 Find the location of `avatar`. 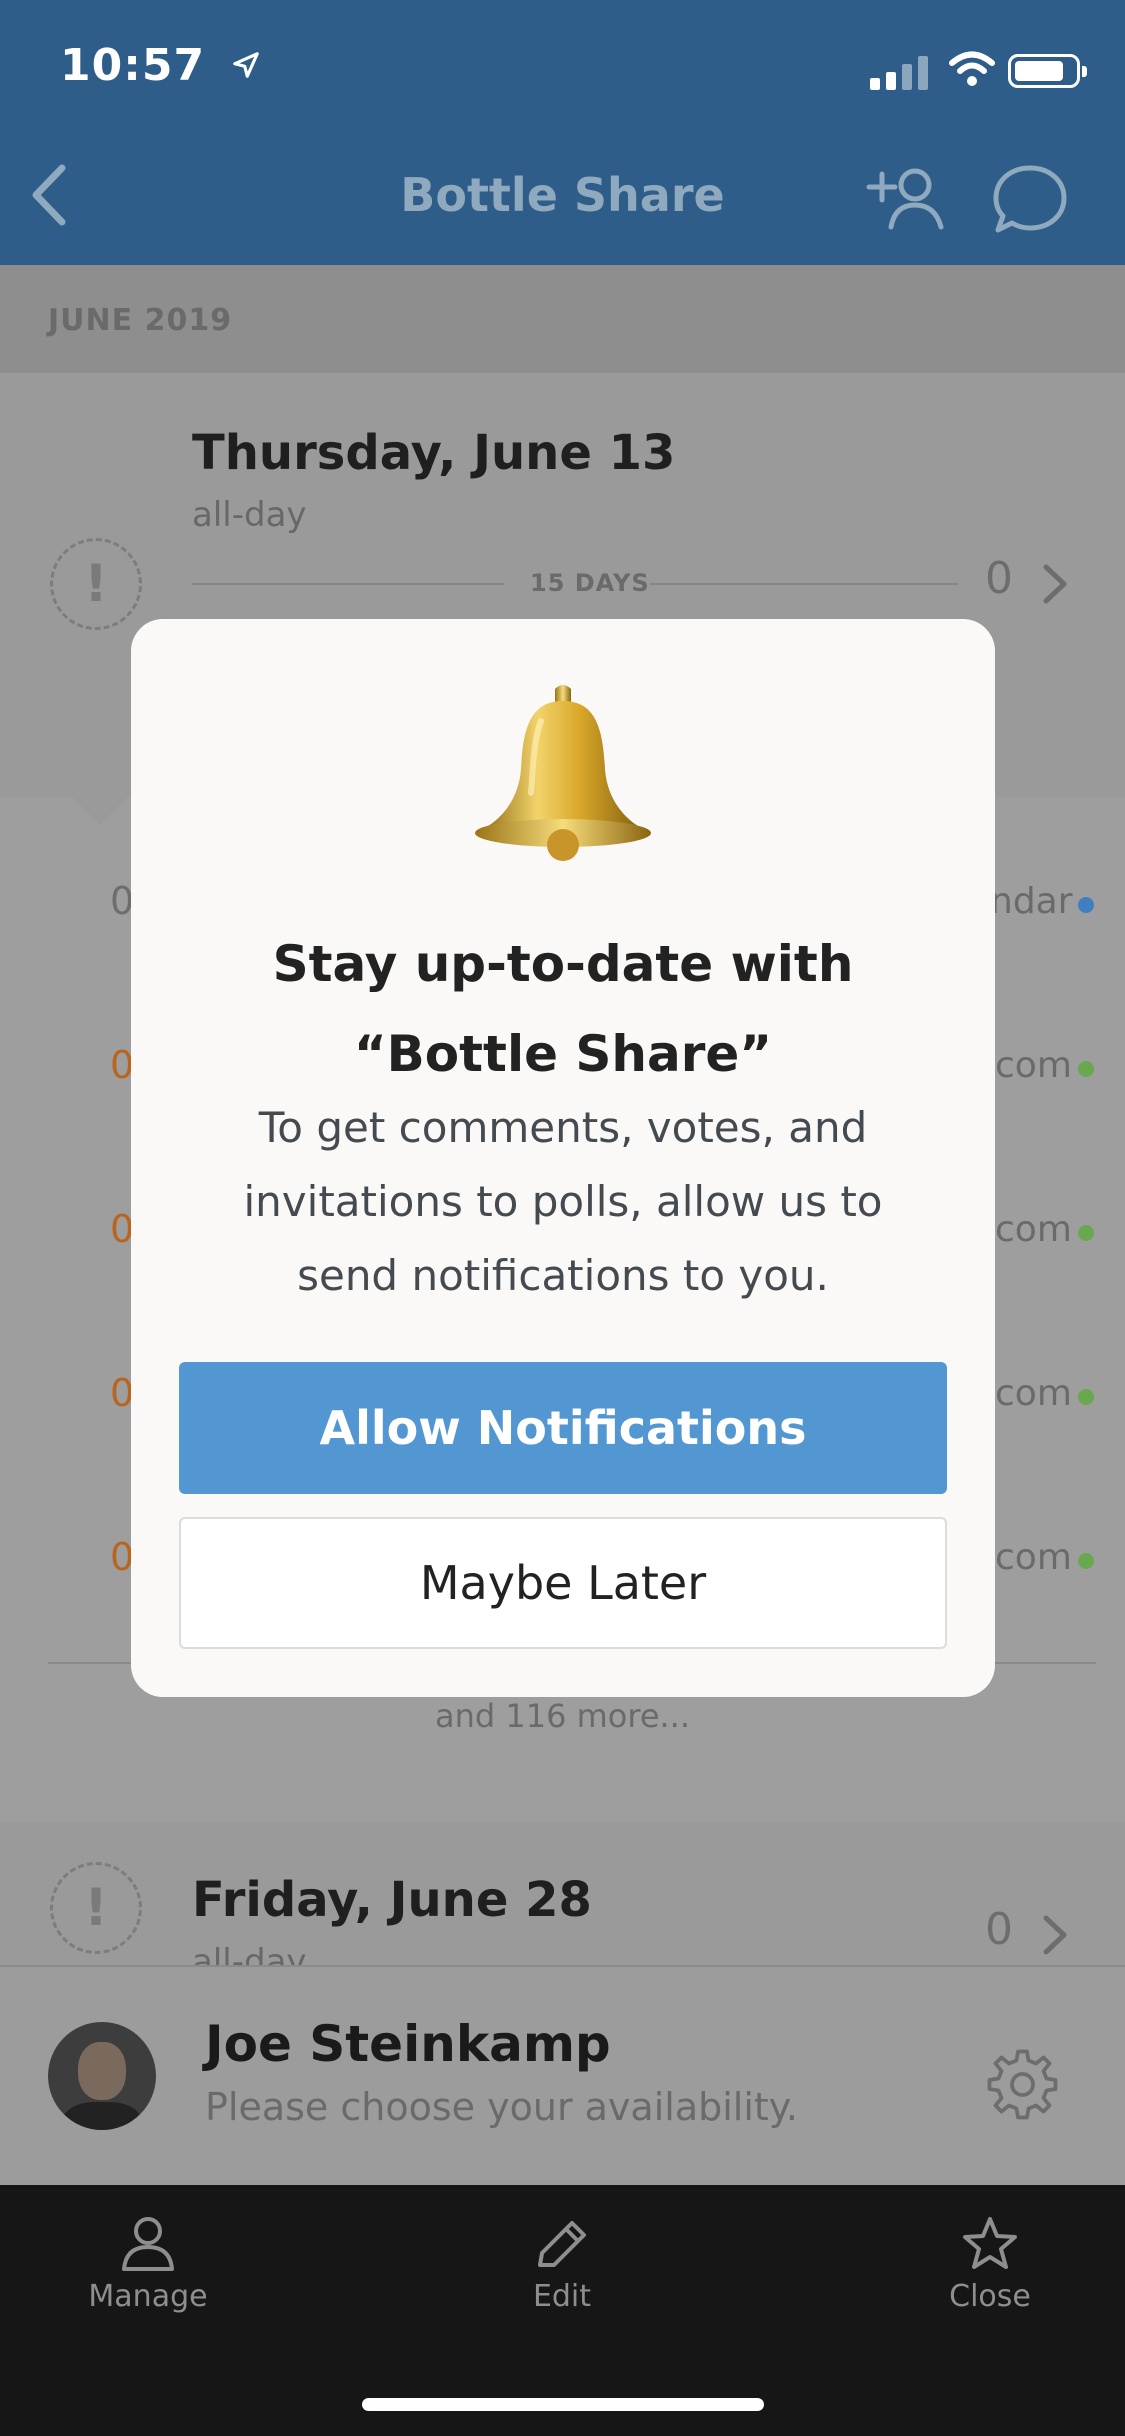

avatar is located at coordinates (102, 2076).